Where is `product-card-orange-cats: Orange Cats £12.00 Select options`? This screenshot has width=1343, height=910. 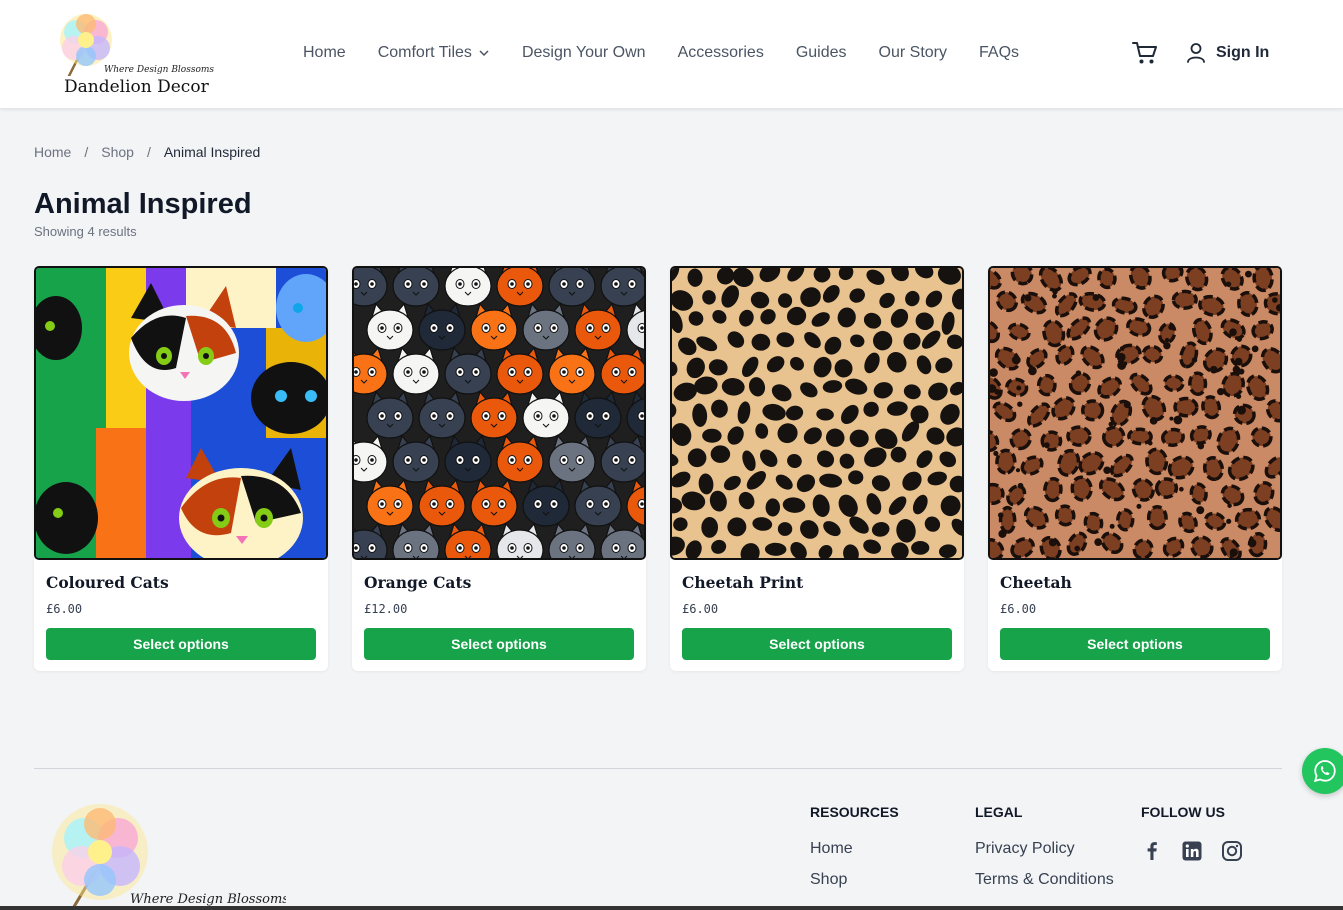
product-card-orange-cats: Orange Cats £12.00 Select options is located at coordinates (499, 468).